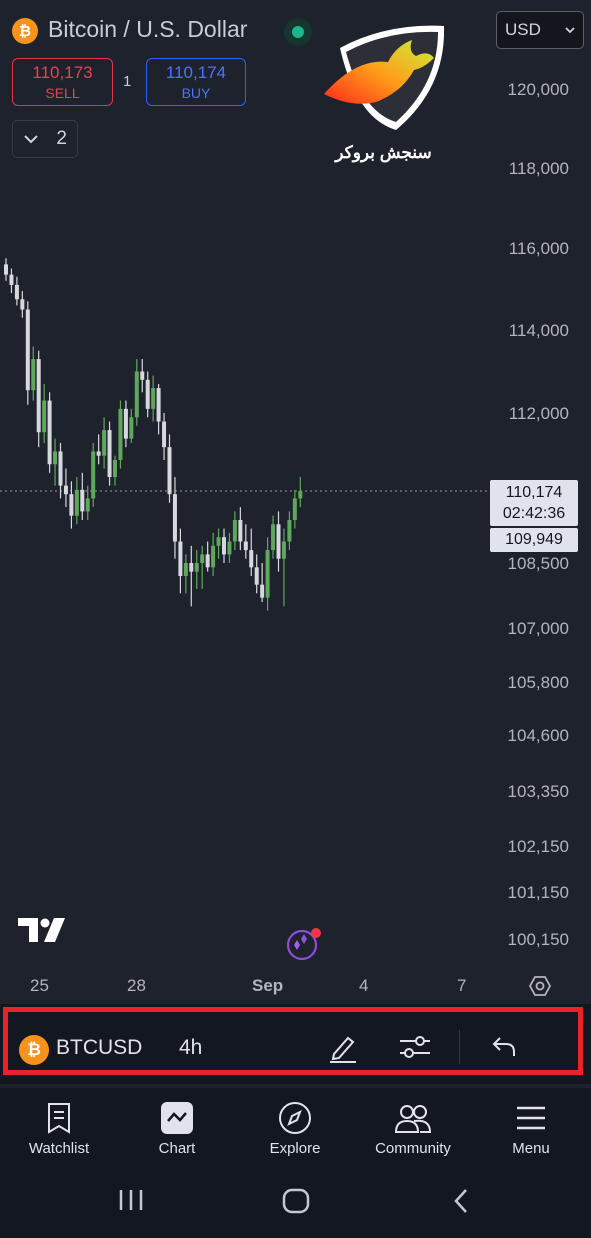 The width and height of the screenshot is (591, 1238). I want to click on system-navigation-bar, so click(295, 1203).